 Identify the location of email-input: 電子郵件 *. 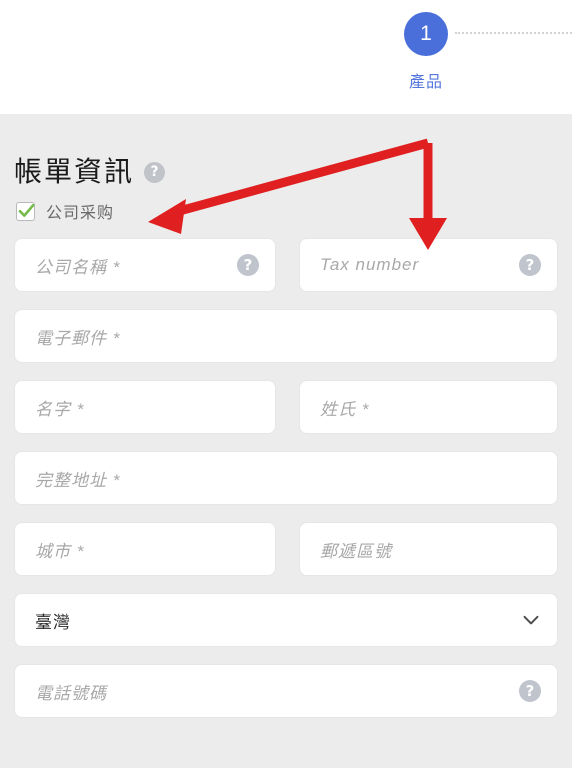
(288, 336).